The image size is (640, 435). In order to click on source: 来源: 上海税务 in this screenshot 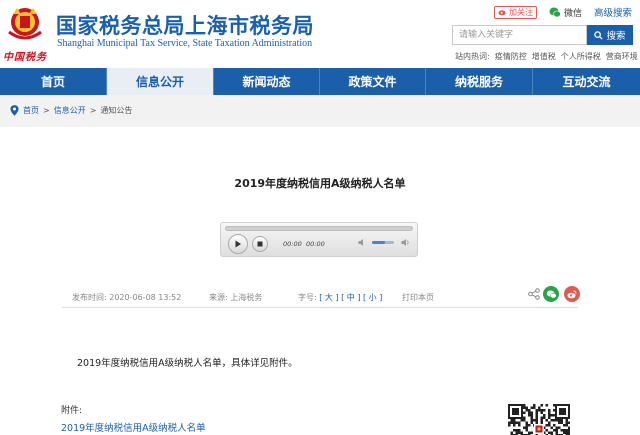, I will do `click(235, 297)`.